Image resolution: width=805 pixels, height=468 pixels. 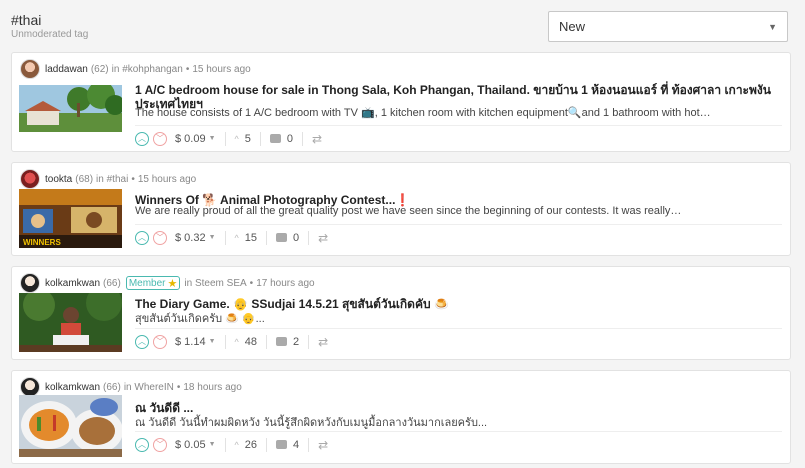 I want to click on star-icon: ★, so click(x=172, y=283).